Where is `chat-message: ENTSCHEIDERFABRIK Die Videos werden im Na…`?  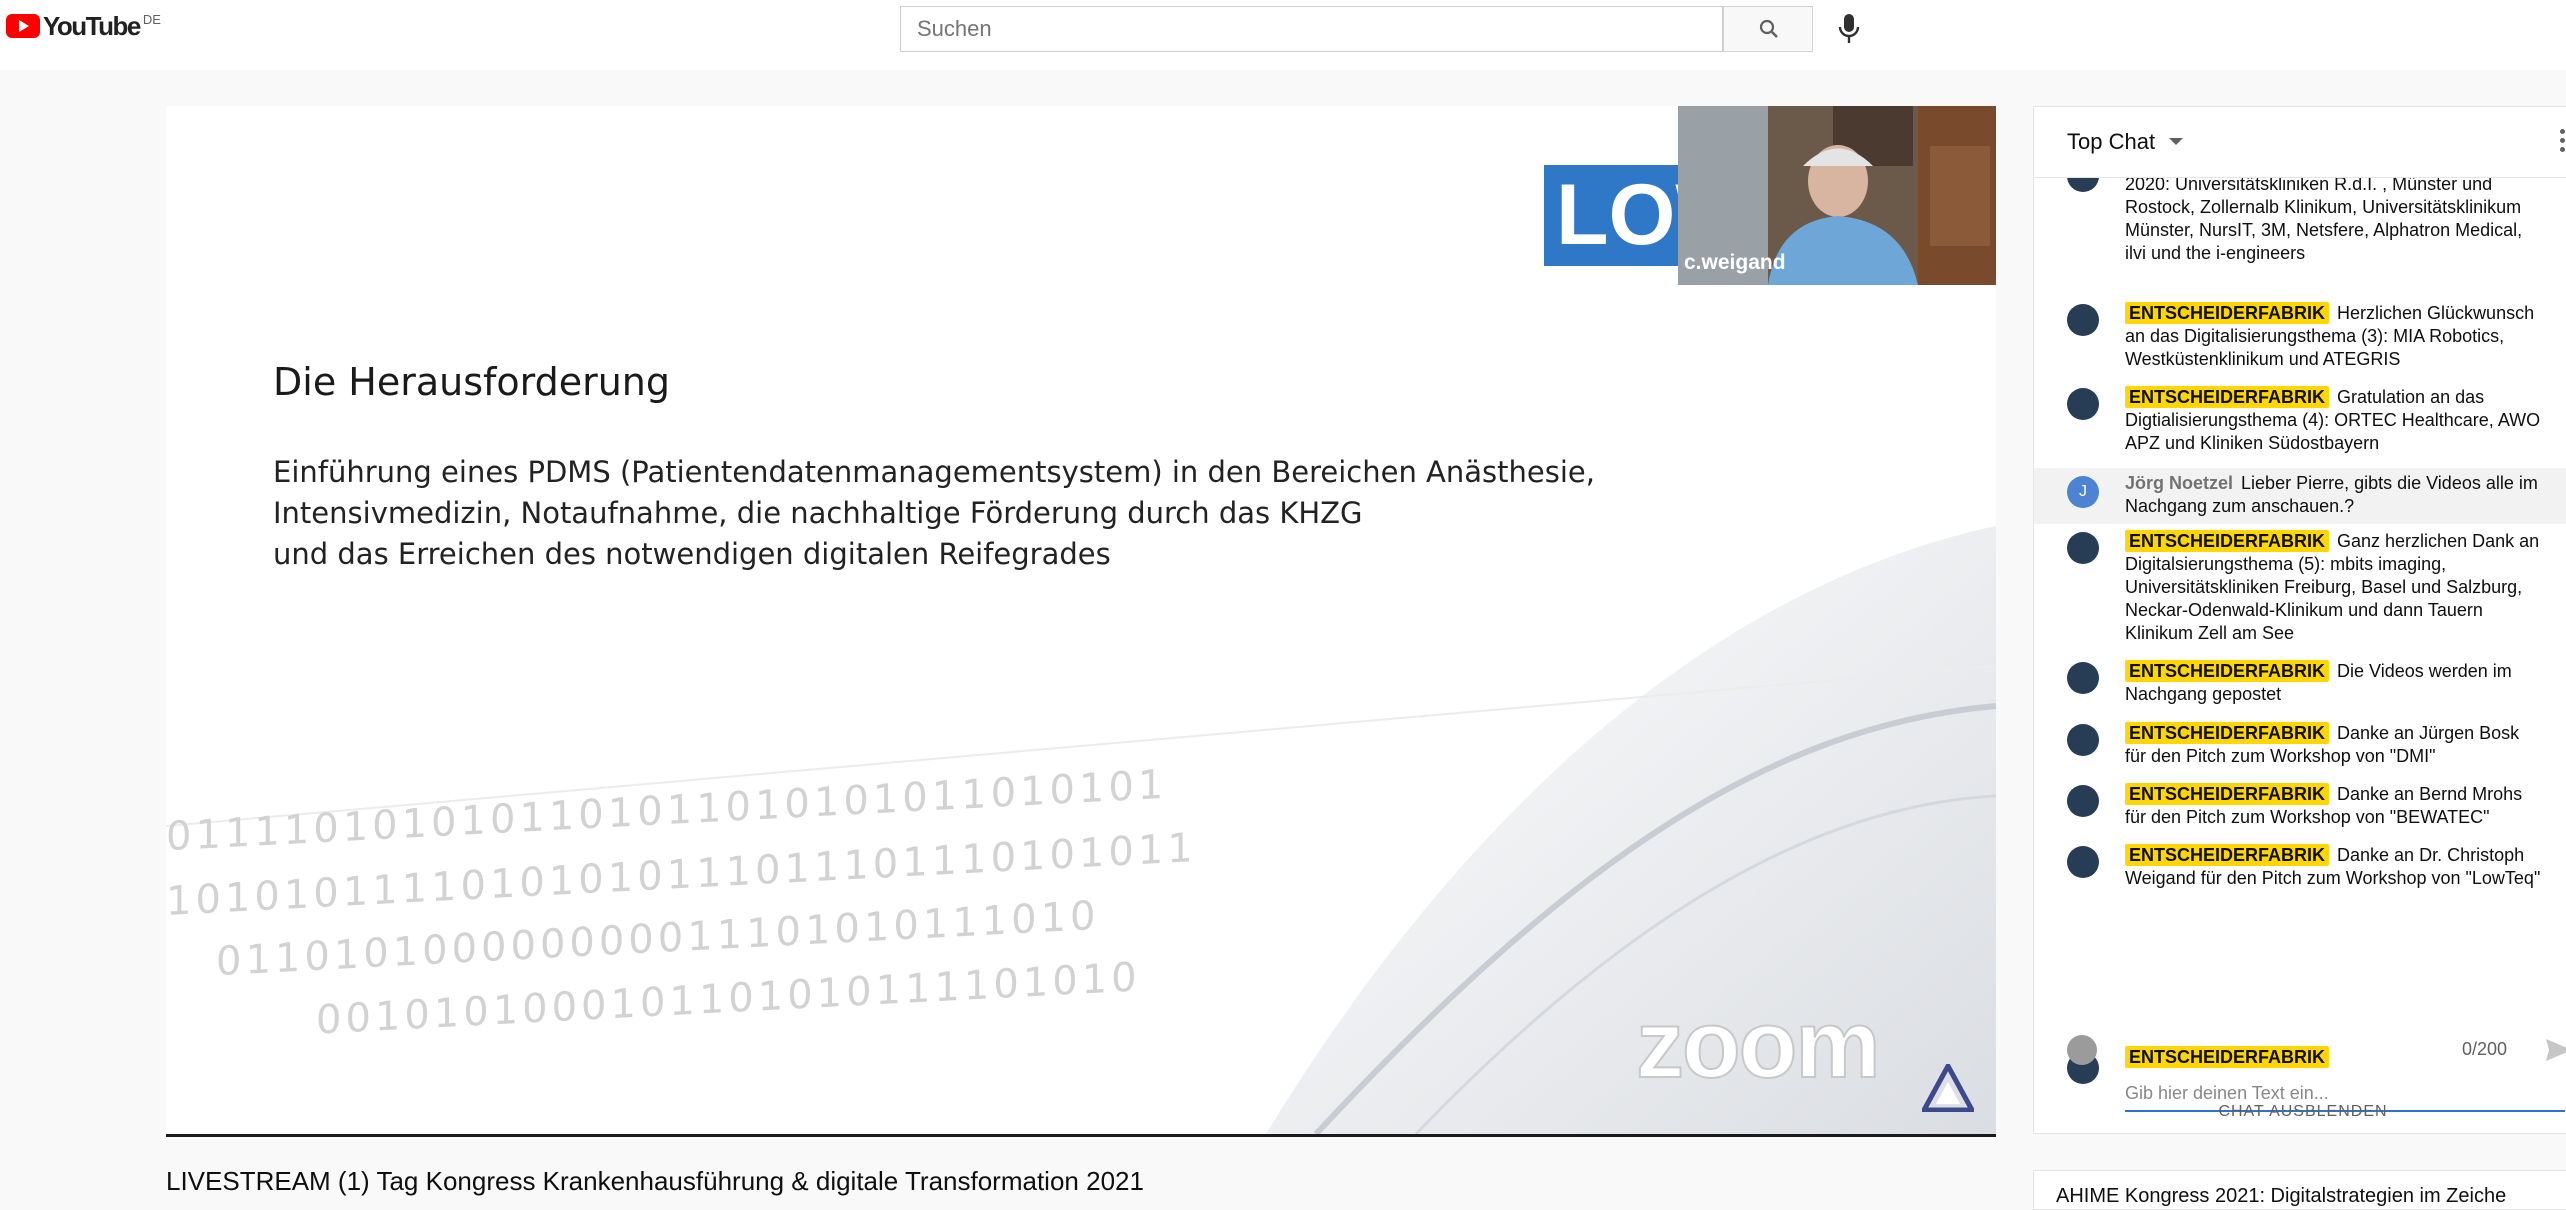
chat-message: ENTSCHEIDERFABRIK Die Videos werden im Na… is located at coordinates (2300, 687).